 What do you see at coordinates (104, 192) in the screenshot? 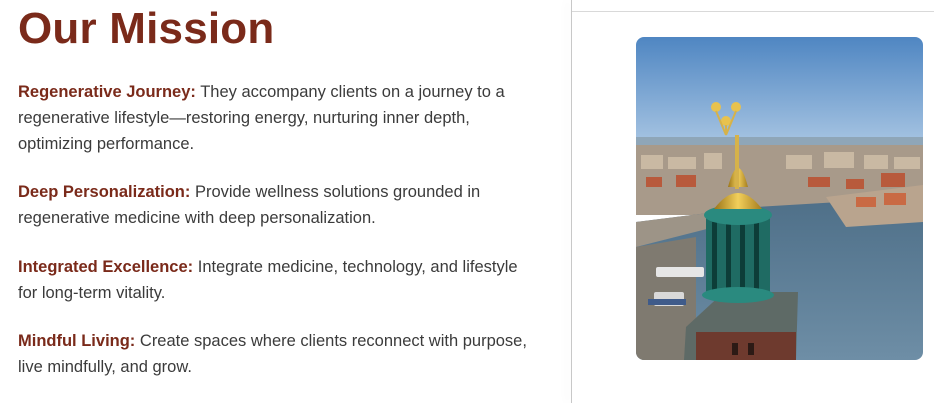
I see `mission-item-label: Deep Personalization:` at bounding box center [104, 192].